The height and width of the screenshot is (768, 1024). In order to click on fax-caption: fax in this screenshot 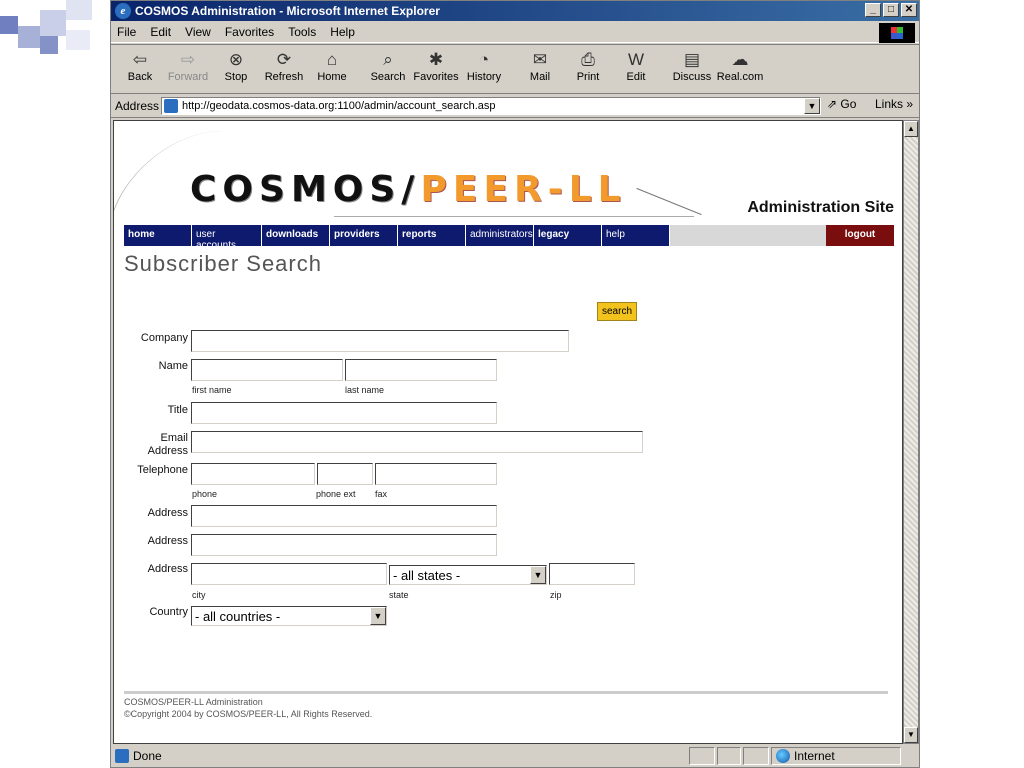, I will do `click(381, 494)`.